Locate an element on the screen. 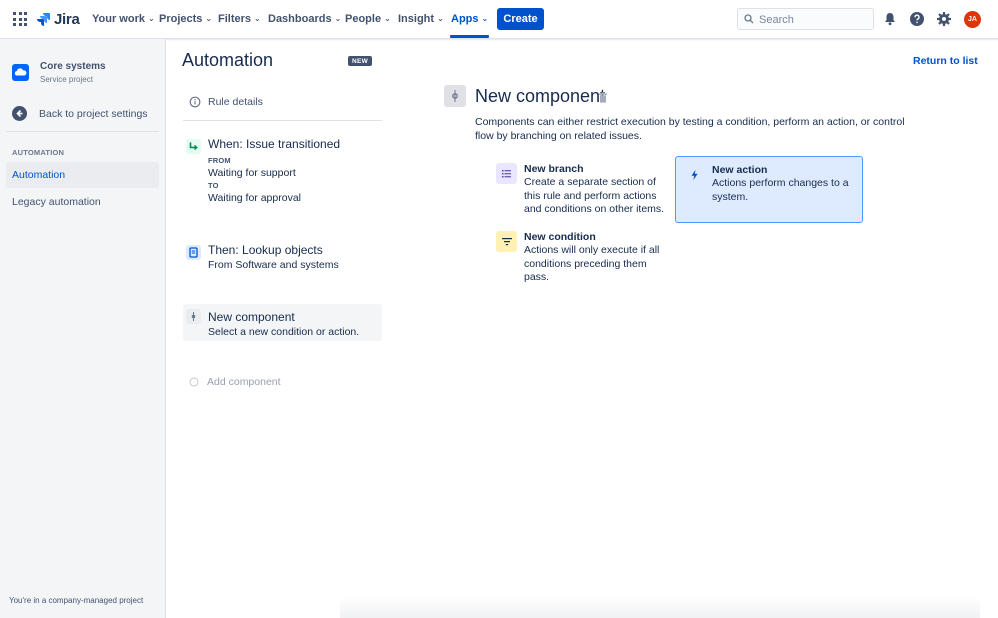 Image resolution: width=998 pixels, height=618 pixels. nav-label: Your work is located at coordinates (118, 19).